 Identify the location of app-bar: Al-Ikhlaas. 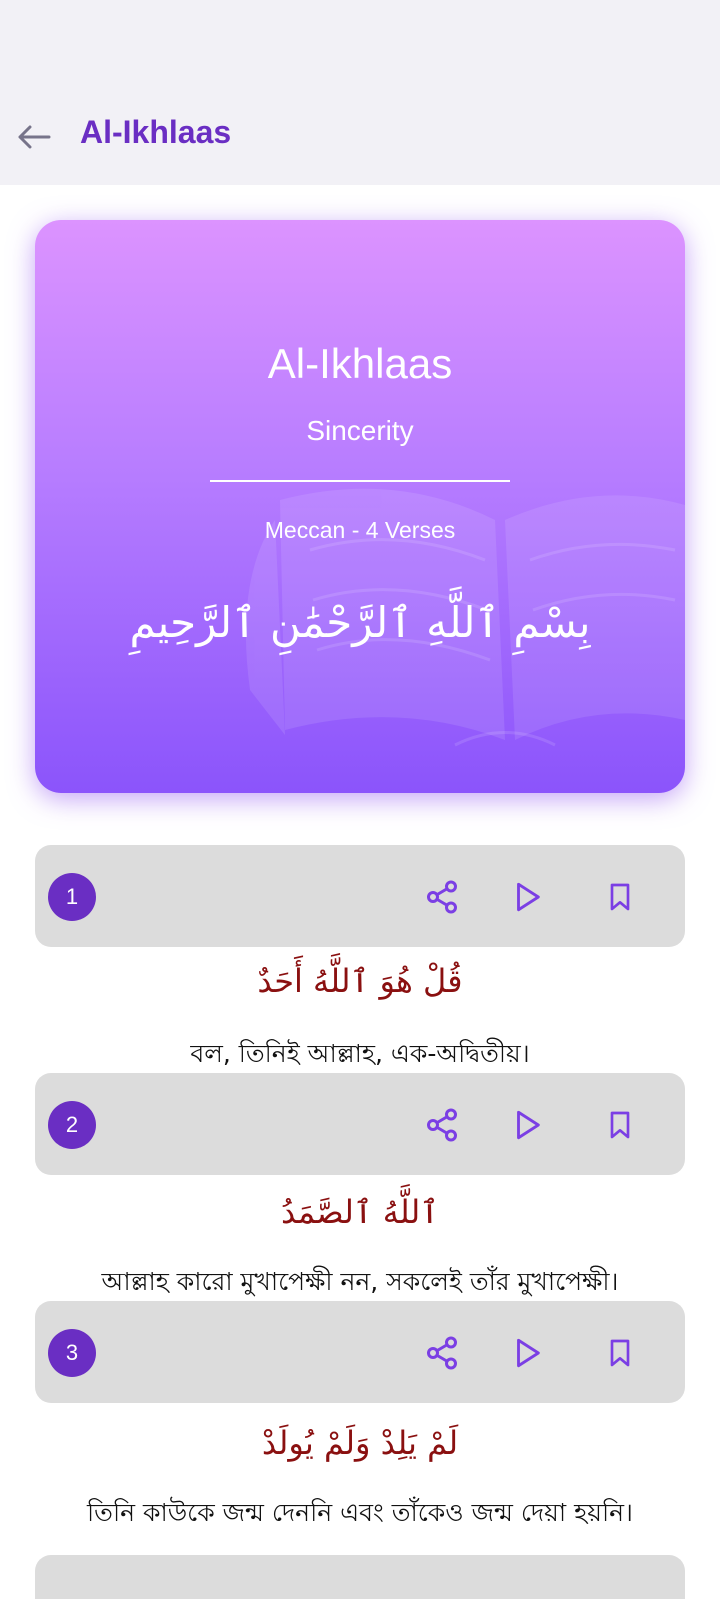
(360, 92).